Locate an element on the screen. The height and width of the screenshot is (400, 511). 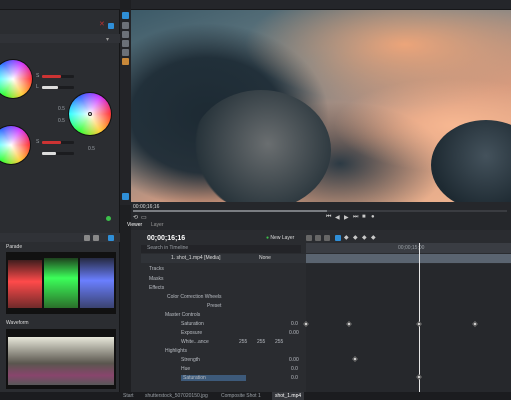
loop-icon: ⟲ is located at coordinates (135, 217).